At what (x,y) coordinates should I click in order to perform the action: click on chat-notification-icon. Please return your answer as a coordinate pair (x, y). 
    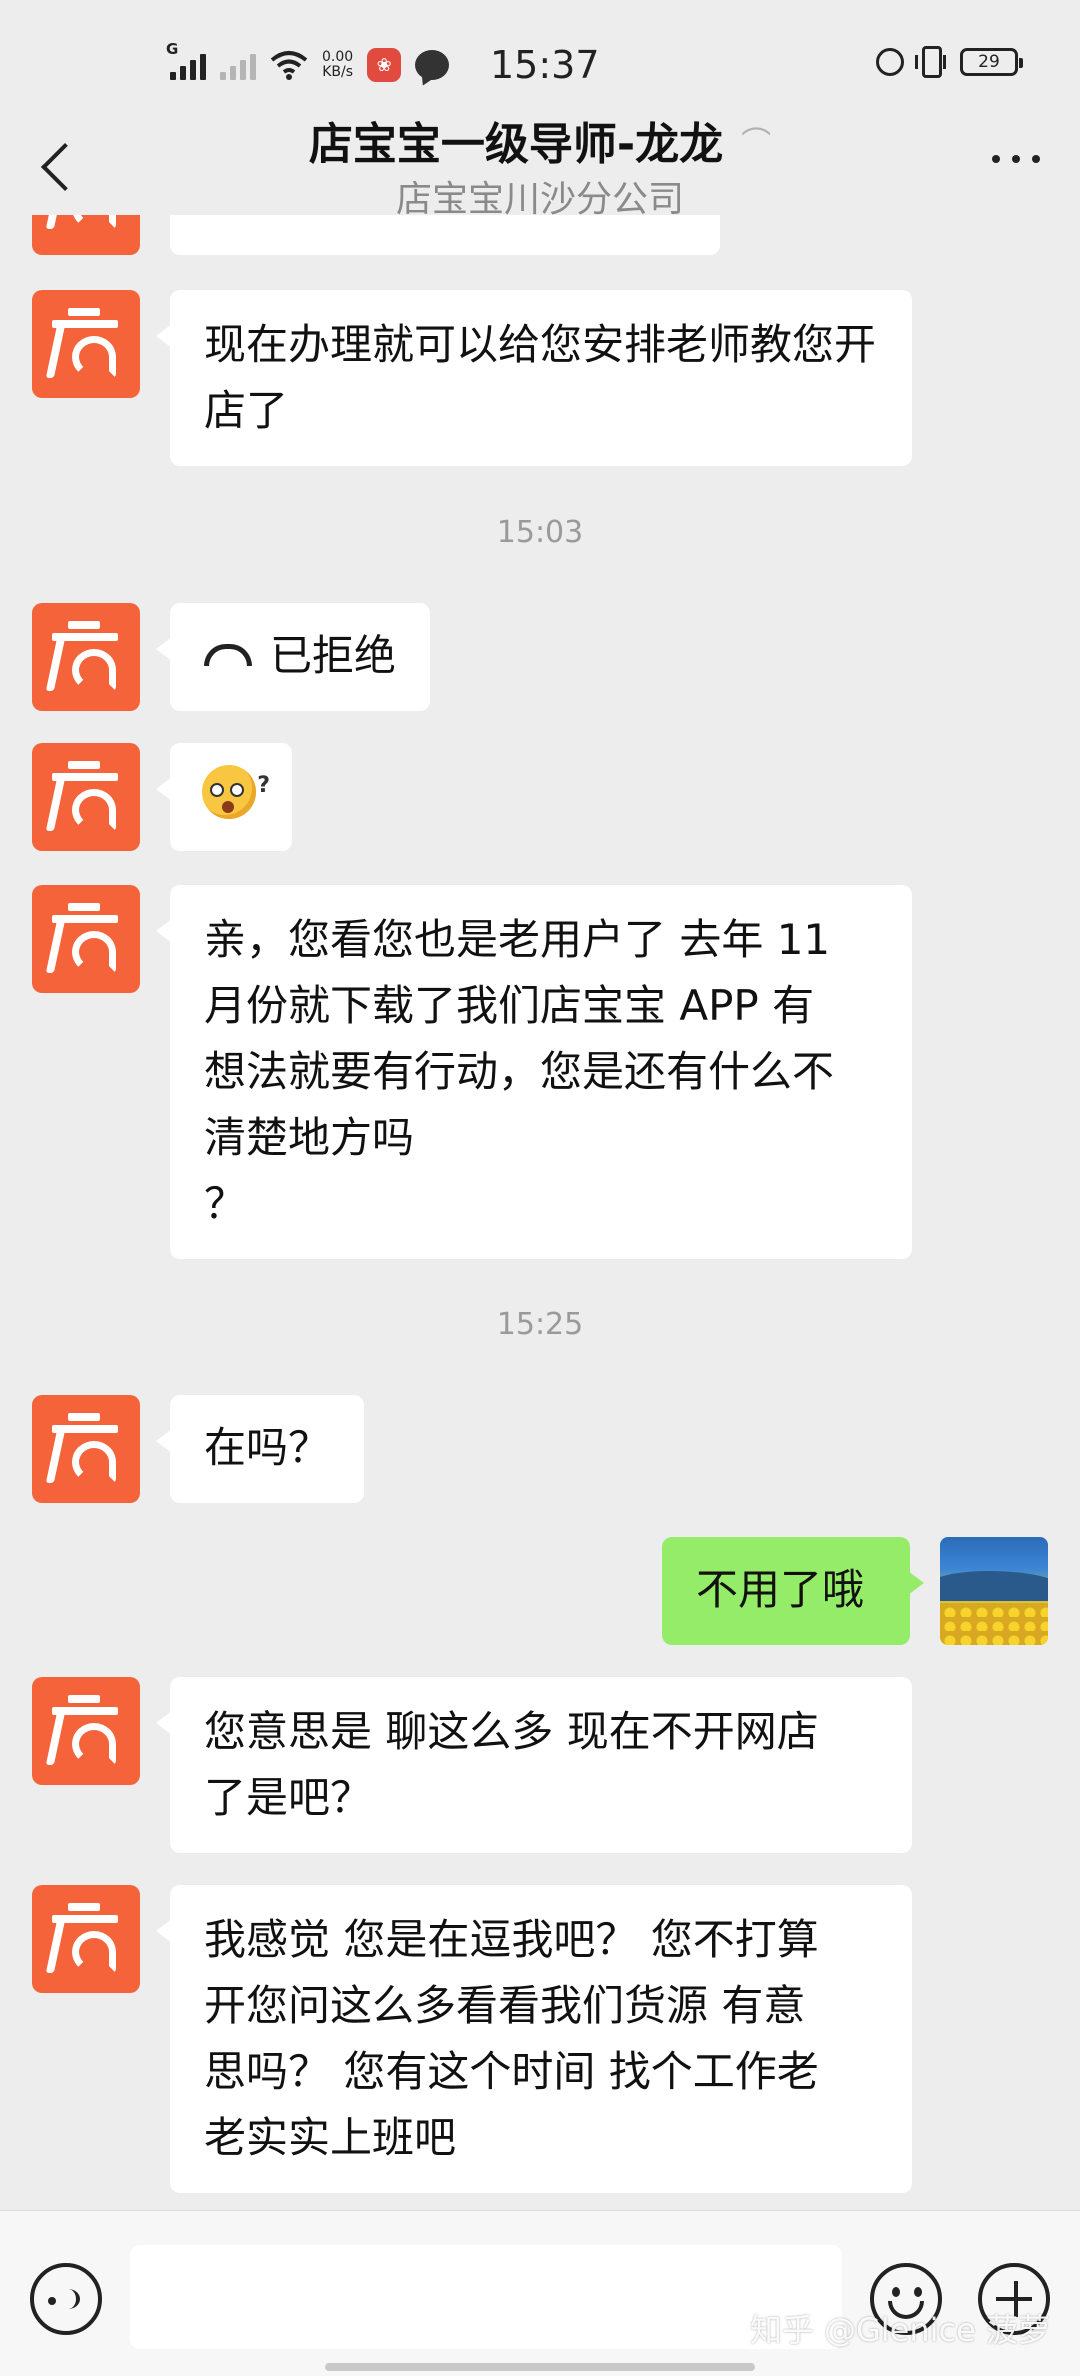
    Looking at the image, I should click on (432, 65).